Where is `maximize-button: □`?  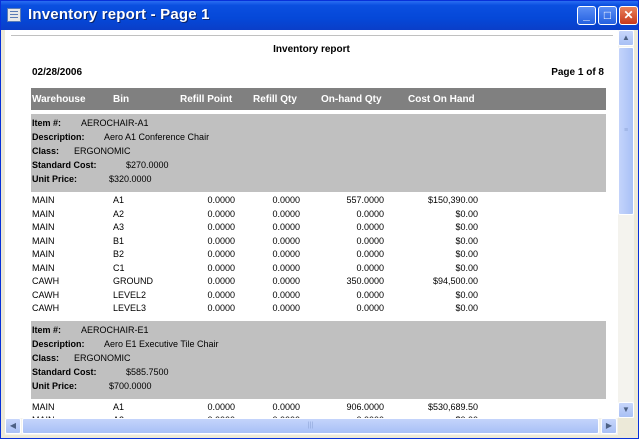
maximize-button: □ is located at coordinates (607, 15).